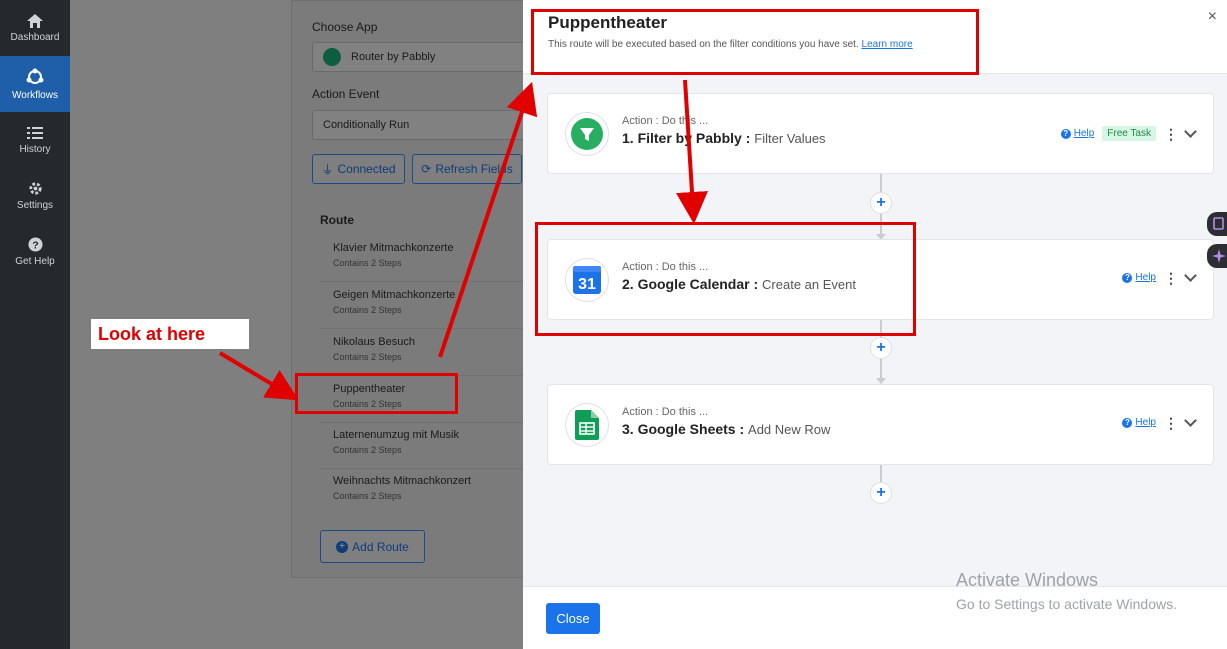  Describe the element at coordinates (35, 140) in the screenshot. I see `nav-item-history: History` at that location.